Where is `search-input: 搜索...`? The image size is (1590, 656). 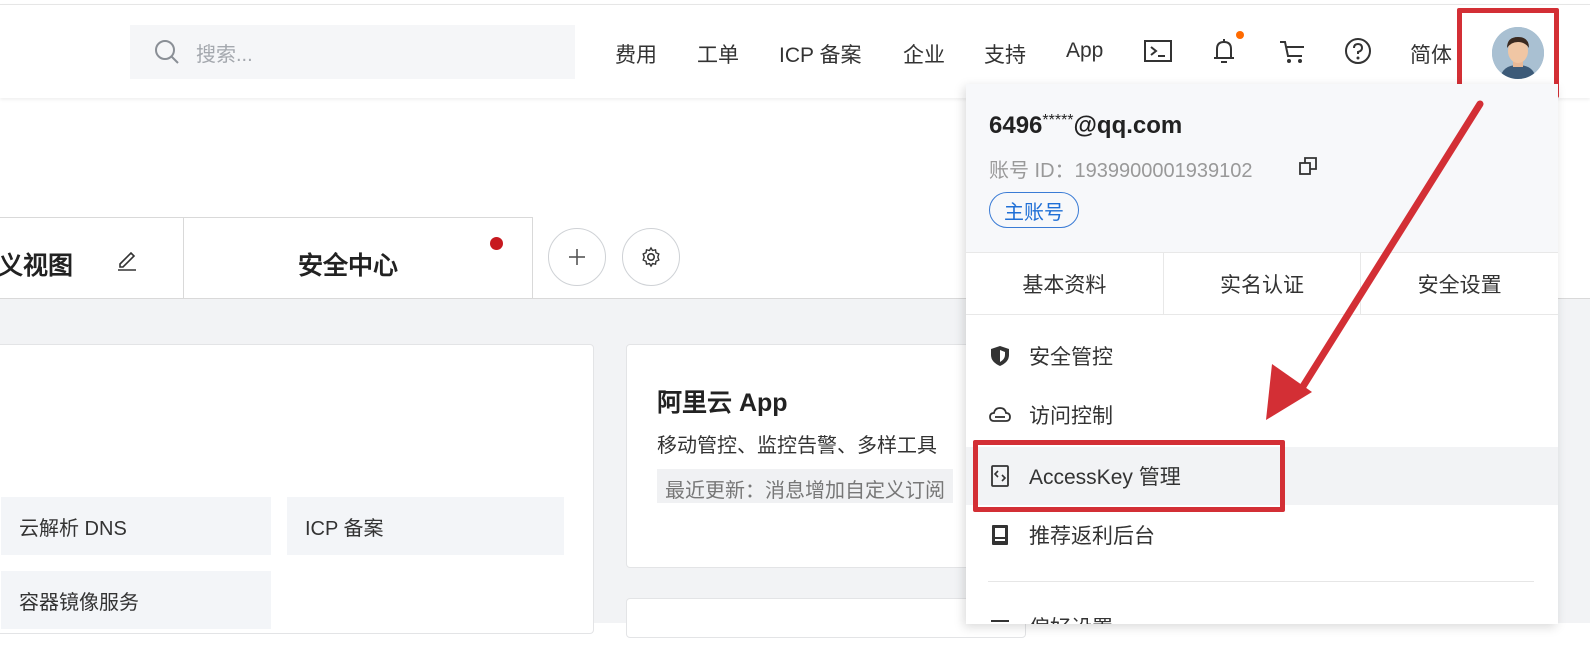 search-input: 搜索... is located at coordinates (224, 52).